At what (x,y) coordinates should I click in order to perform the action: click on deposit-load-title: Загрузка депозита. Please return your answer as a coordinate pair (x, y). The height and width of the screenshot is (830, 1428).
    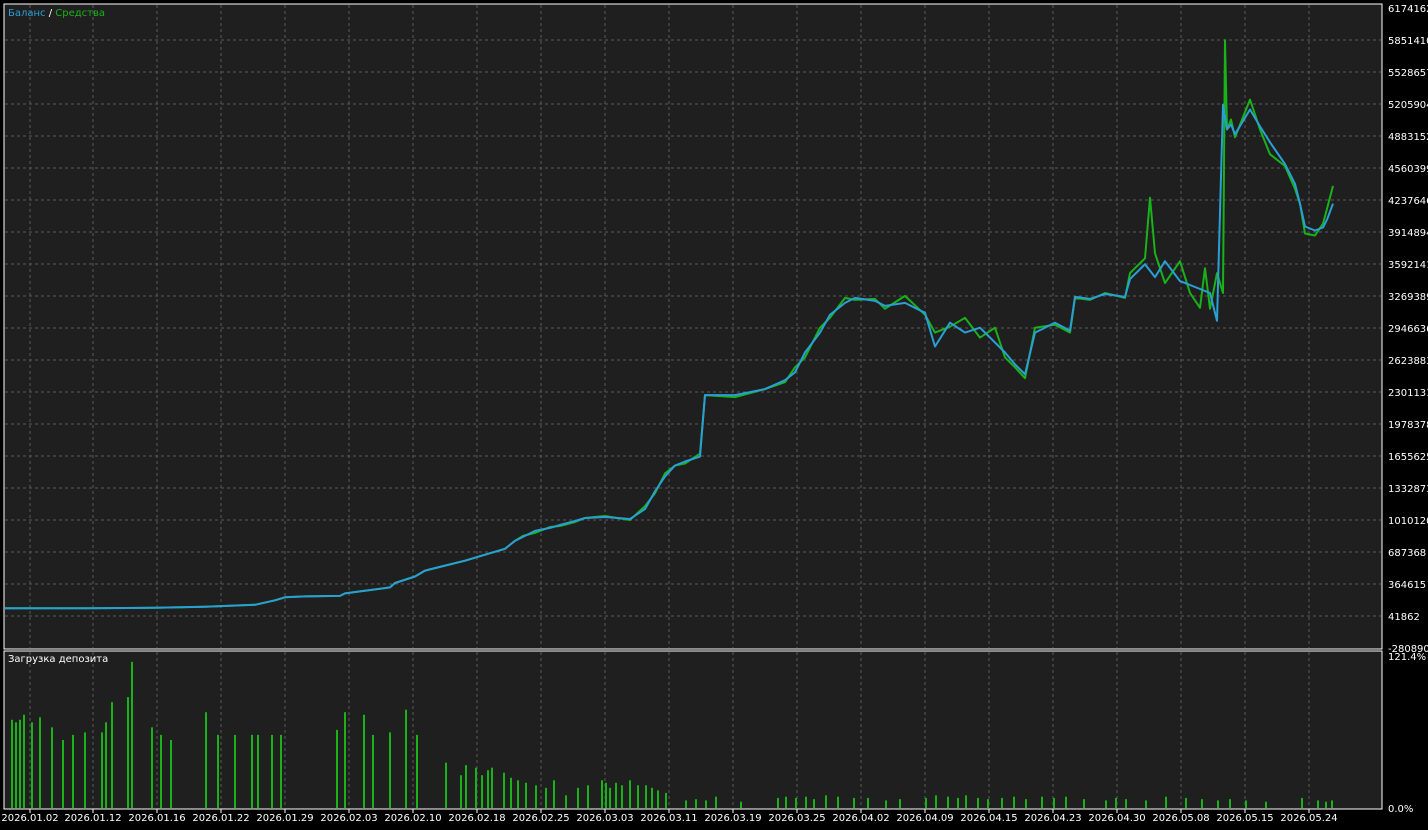
    Looking at the image, I should click on (58, 659).